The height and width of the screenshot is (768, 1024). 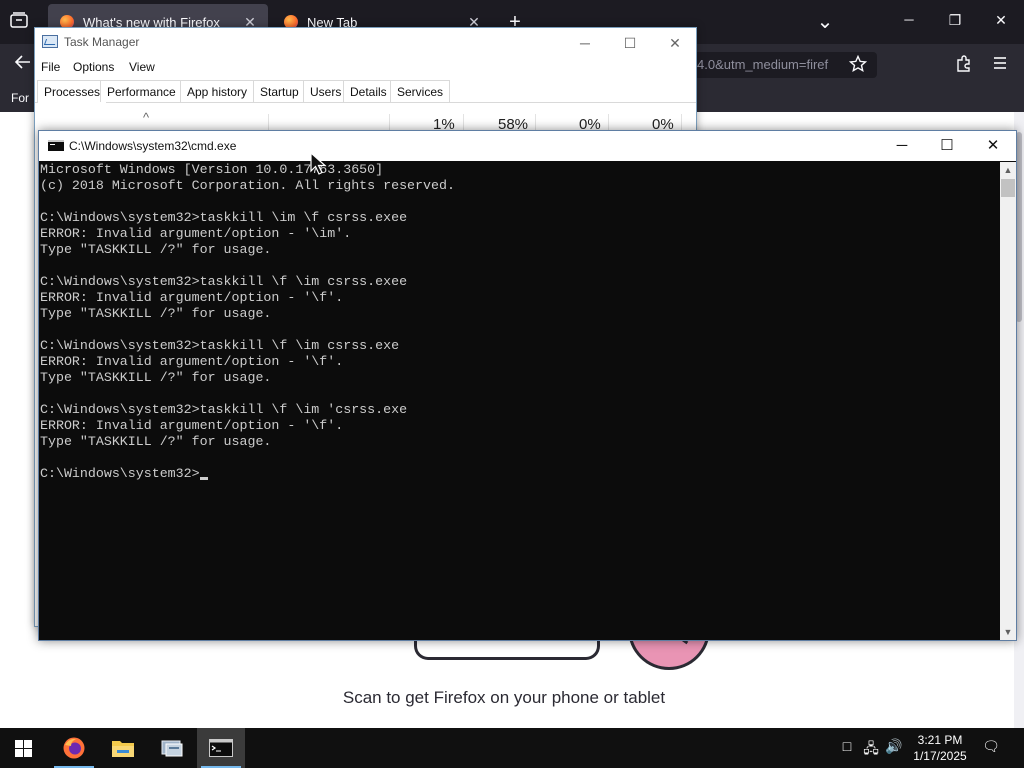 I want to click on restore-button: ❐, so click(x=955, y=20).